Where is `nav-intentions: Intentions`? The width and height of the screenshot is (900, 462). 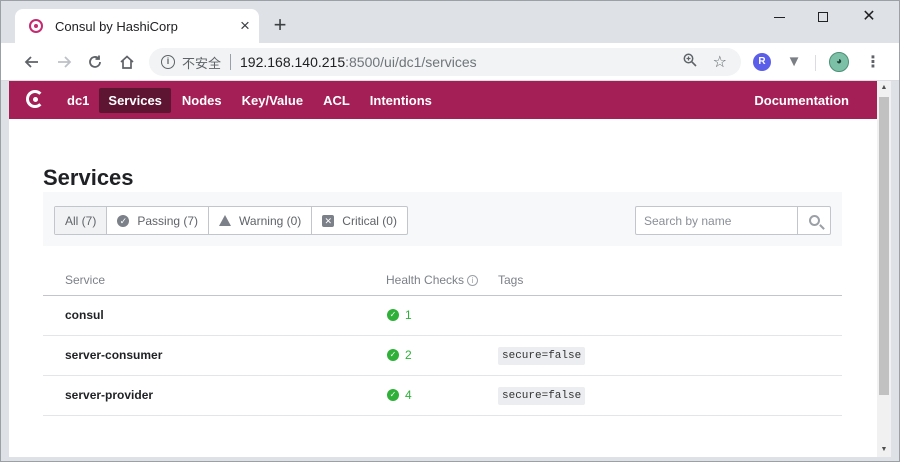
nav-intentions: Intentions is located at coordinates (401, 100).